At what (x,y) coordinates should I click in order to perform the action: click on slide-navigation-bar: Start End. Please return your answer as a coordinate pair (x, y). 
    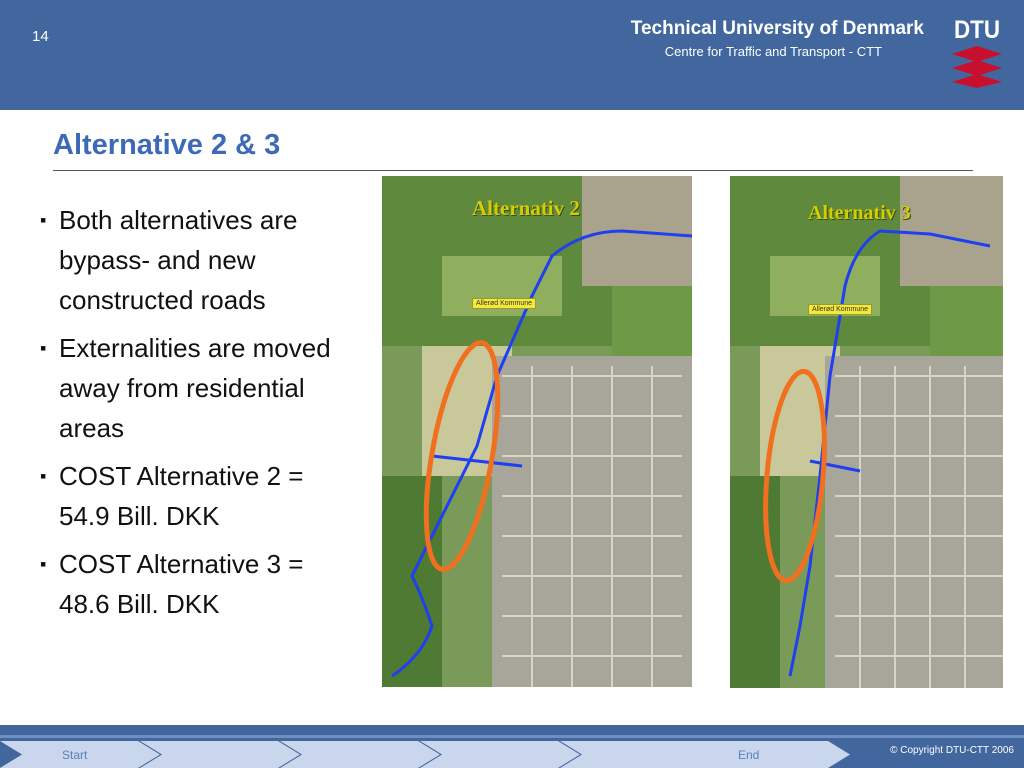
    Looking at the image, I should click on (425, 754).